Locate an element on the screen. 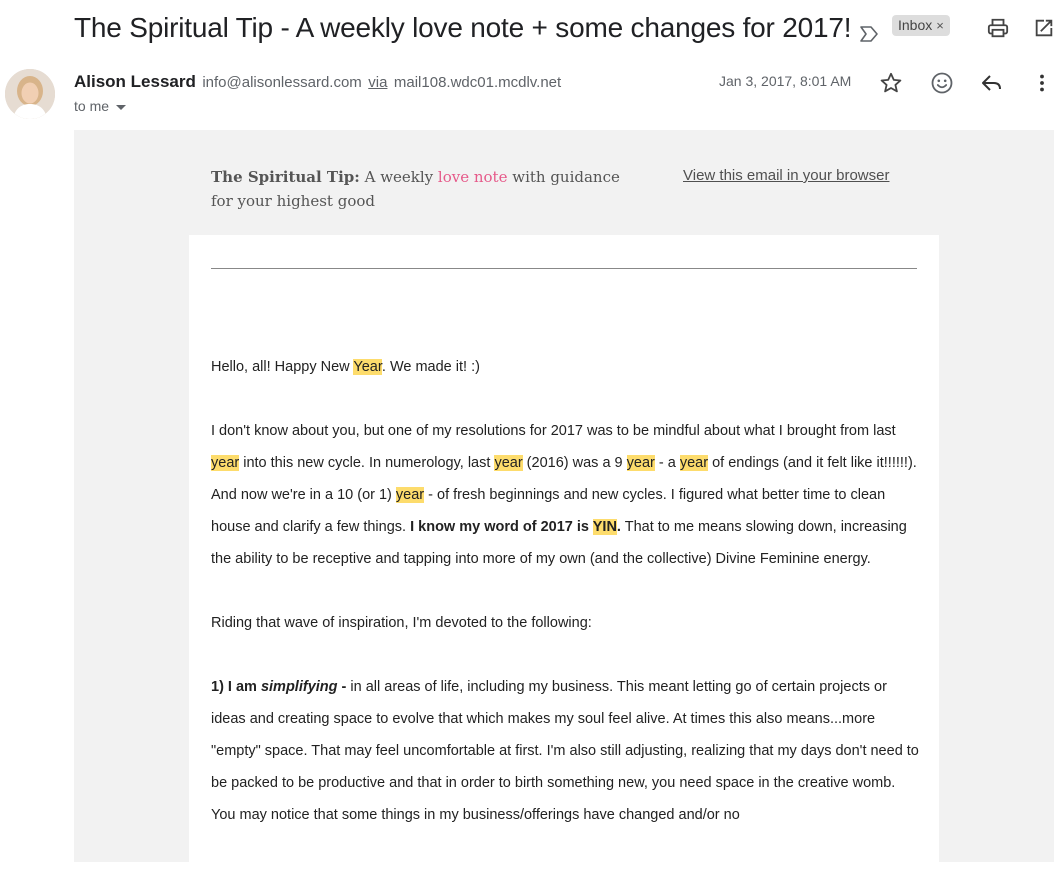  importance-marker-icon is located at coordinates (869, 34).